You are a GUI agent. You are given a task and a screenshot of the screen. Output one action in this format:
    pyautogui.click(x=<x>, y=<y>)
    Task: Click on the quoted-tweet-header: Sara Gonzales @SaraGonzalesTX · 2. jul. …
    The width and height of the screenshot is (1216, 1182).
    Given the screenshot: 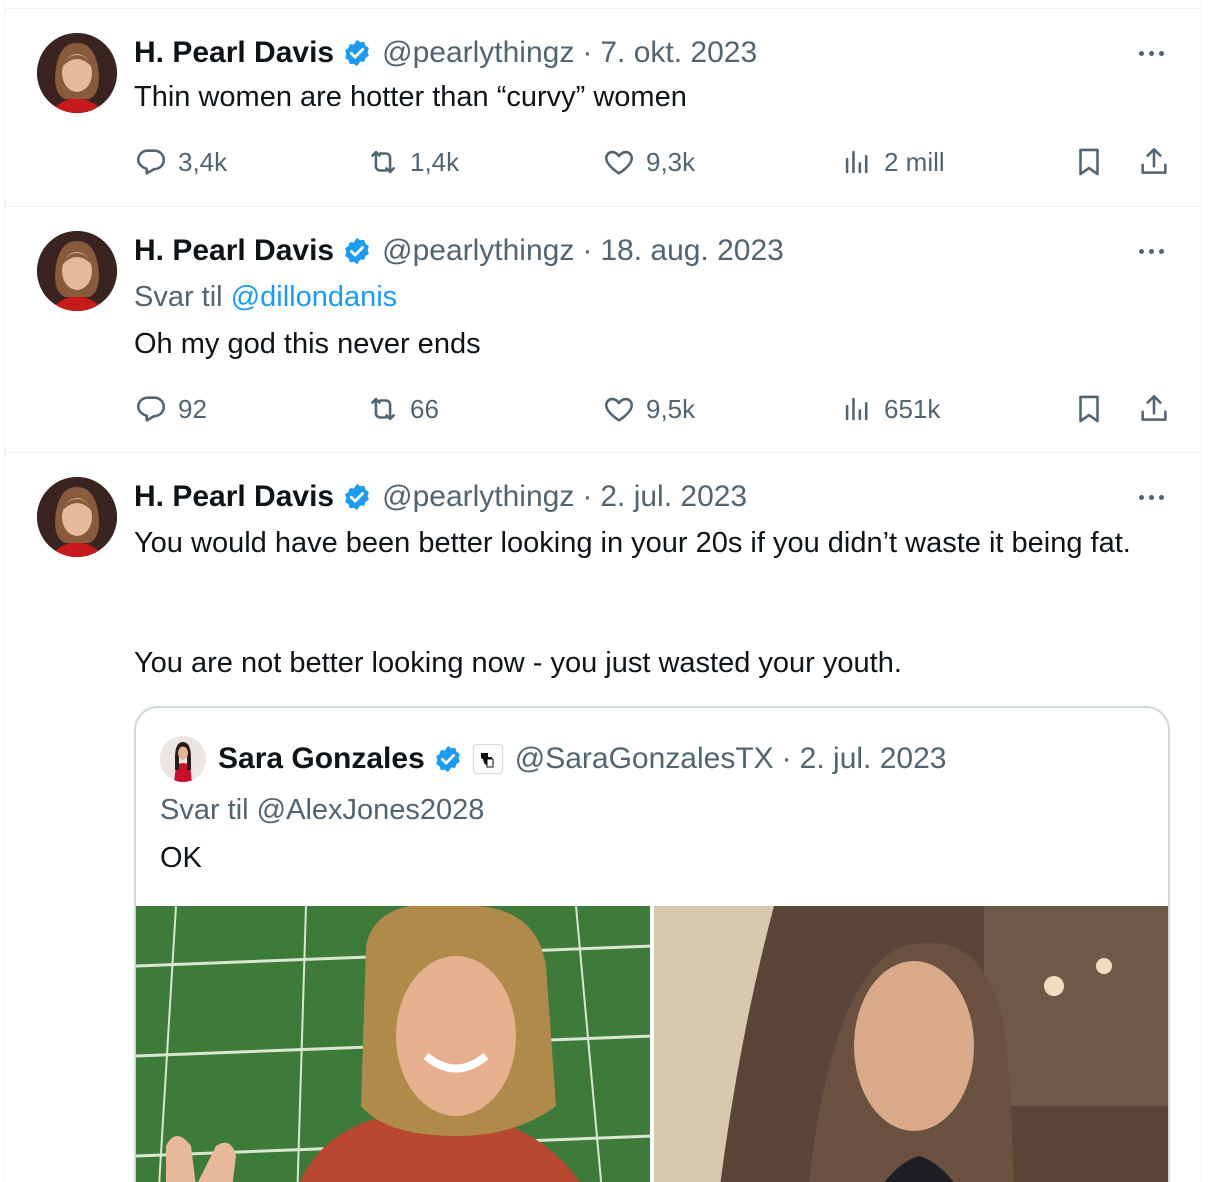 What is the action you would take?
    pyautogui.click(x=553, y=759)
    